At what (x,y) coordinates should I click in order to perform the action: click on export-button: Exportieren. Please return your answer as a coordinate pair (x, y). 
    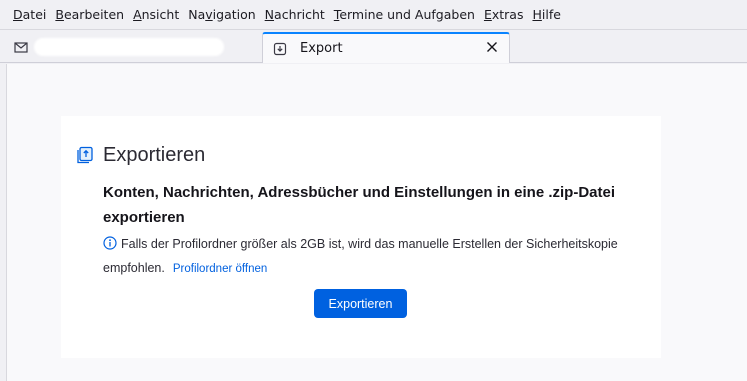
    Looking at the image, I should click on (360, 303).